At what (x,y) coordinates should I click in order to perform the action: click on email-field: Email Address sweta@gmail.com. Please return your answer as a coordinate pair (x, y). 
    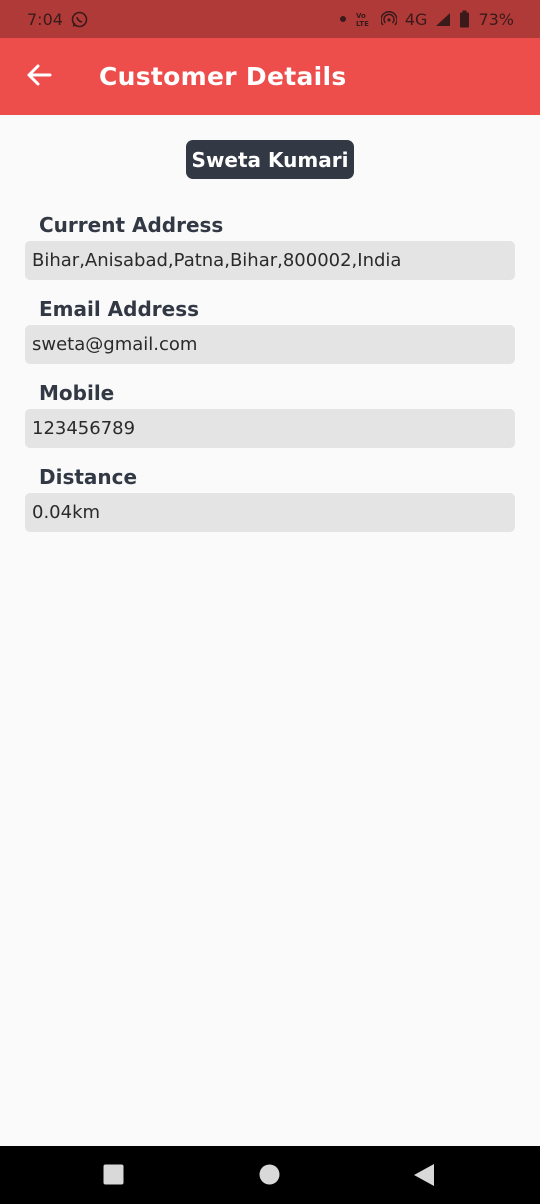
    Looking at the image, I should click on (270, 327).